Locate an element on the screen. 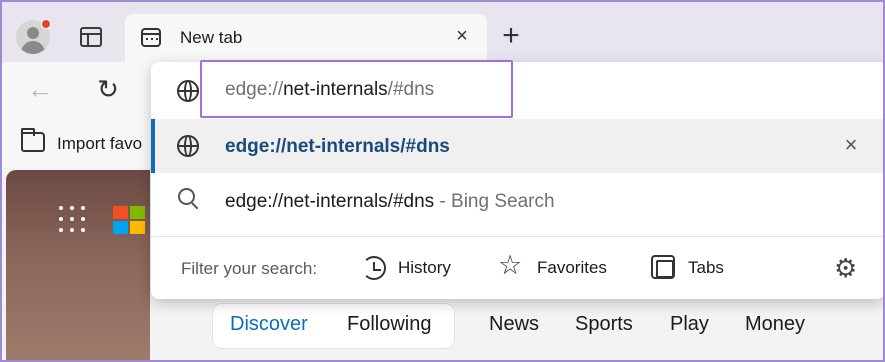 The width and height of the screenshot is (885, 362). close-tab-icon: × is located at coordinates (462, 36).